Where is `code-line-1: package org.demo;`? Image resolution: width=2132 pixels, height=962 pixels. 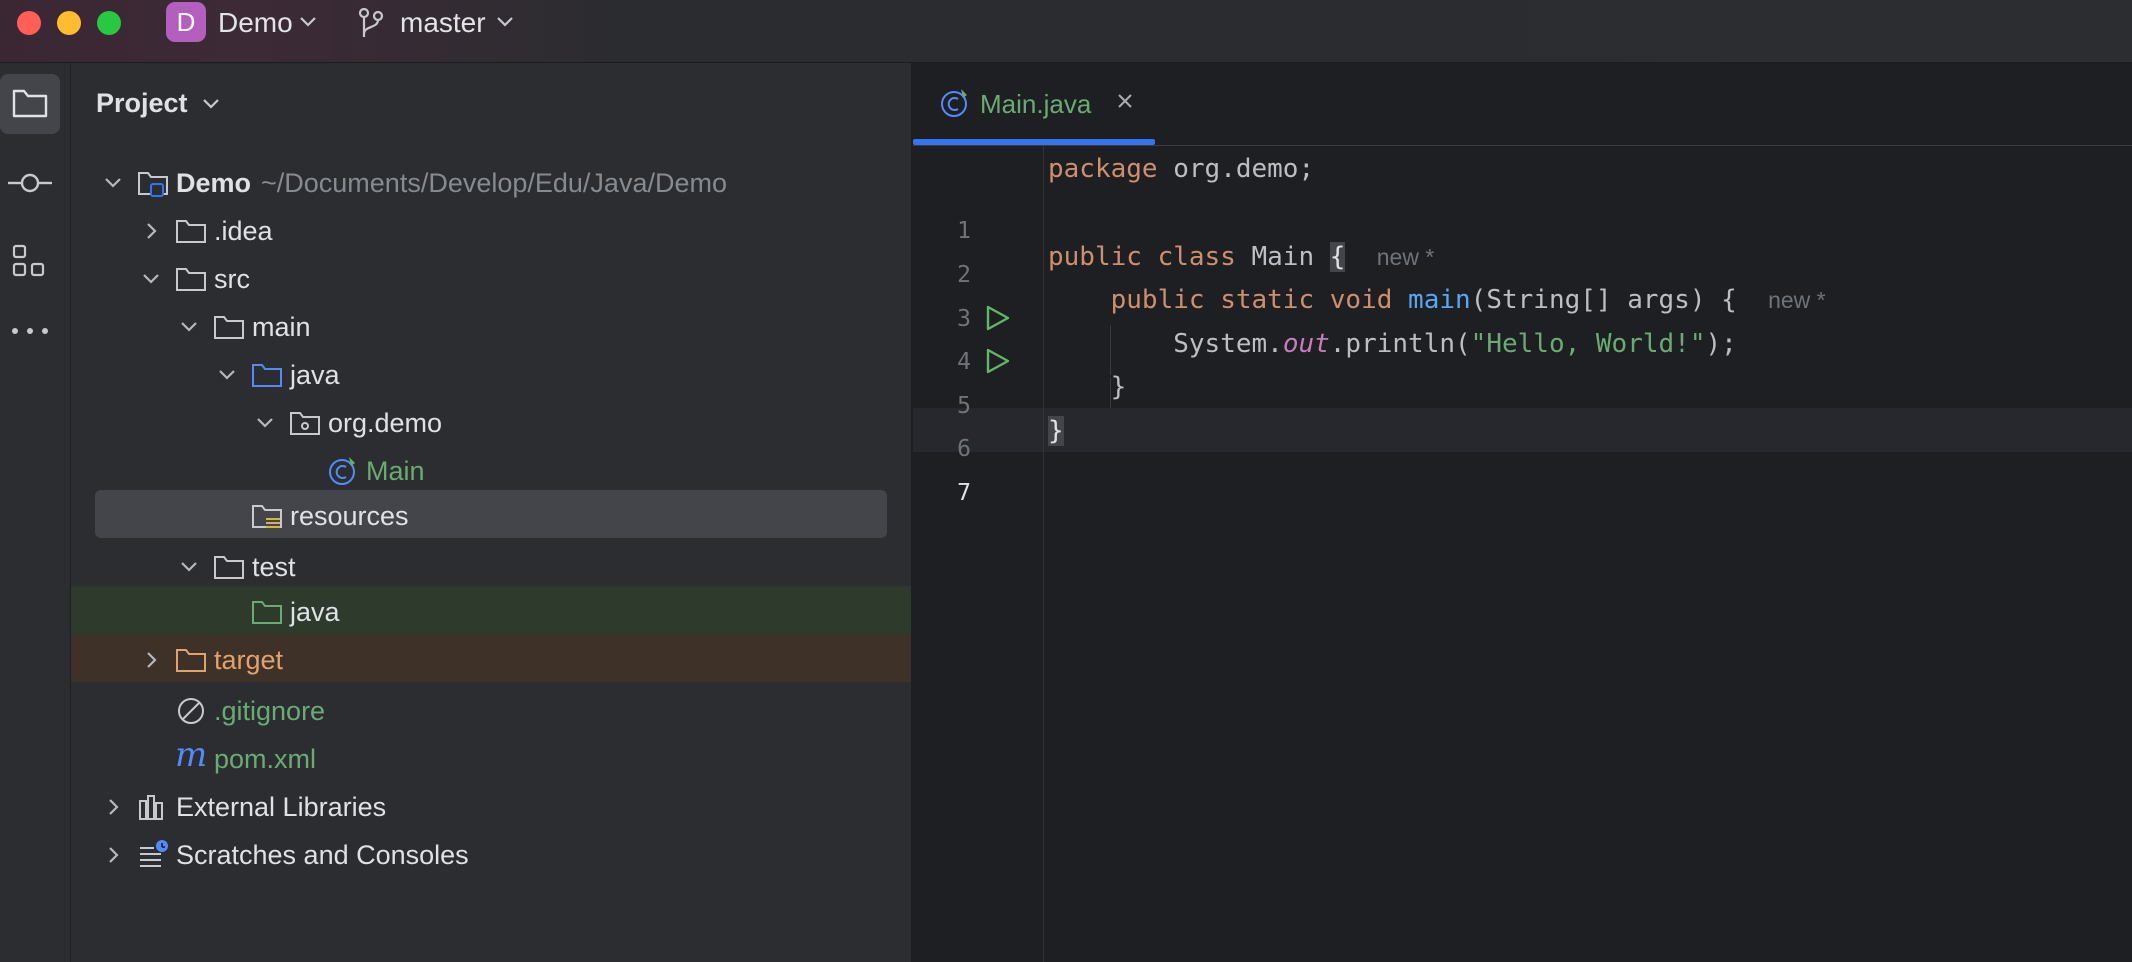
code-line-1: package org.demo; is located at coordinates (1181, 169).